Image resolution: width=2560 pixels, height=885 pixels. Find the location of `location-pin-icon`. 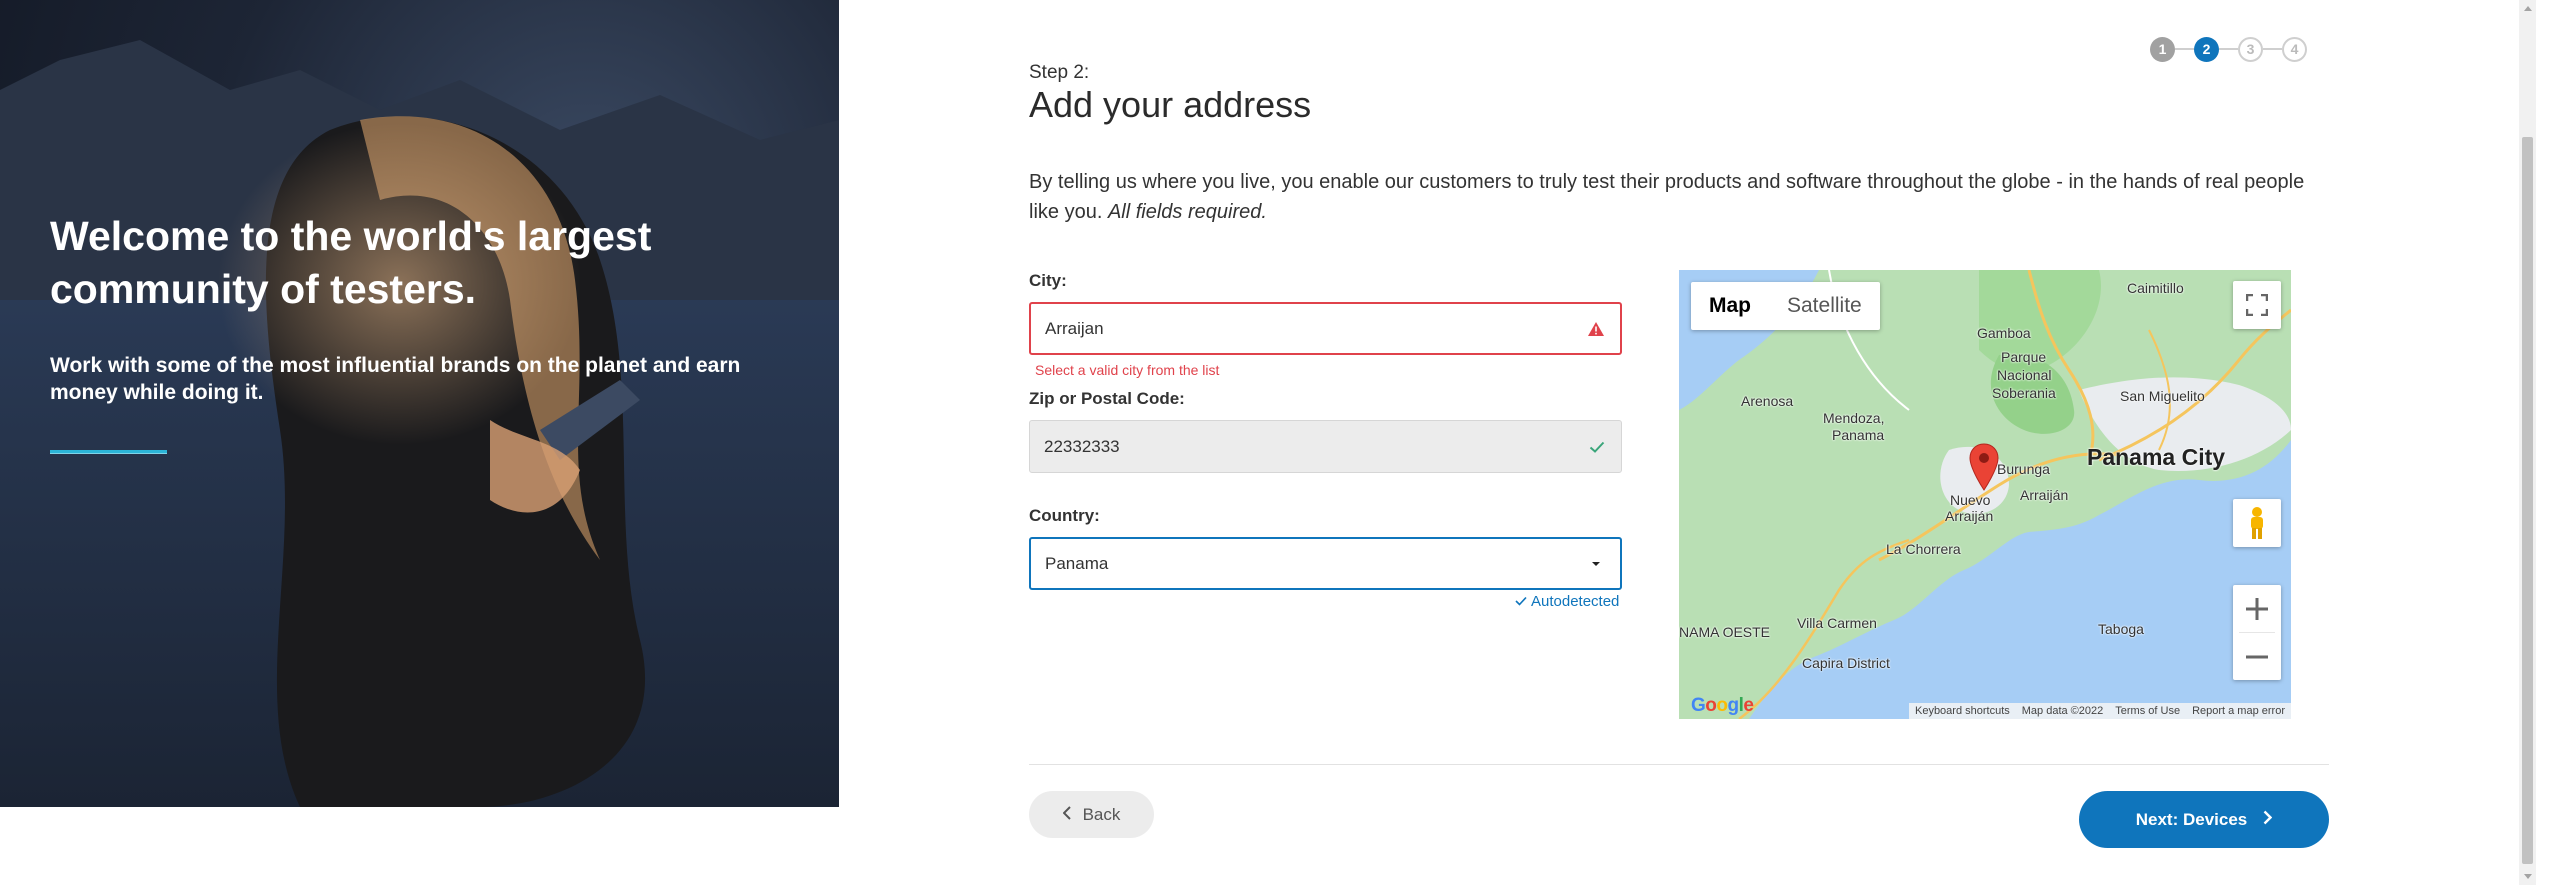

location-pin-icon is located at coordinates (1984, 469).